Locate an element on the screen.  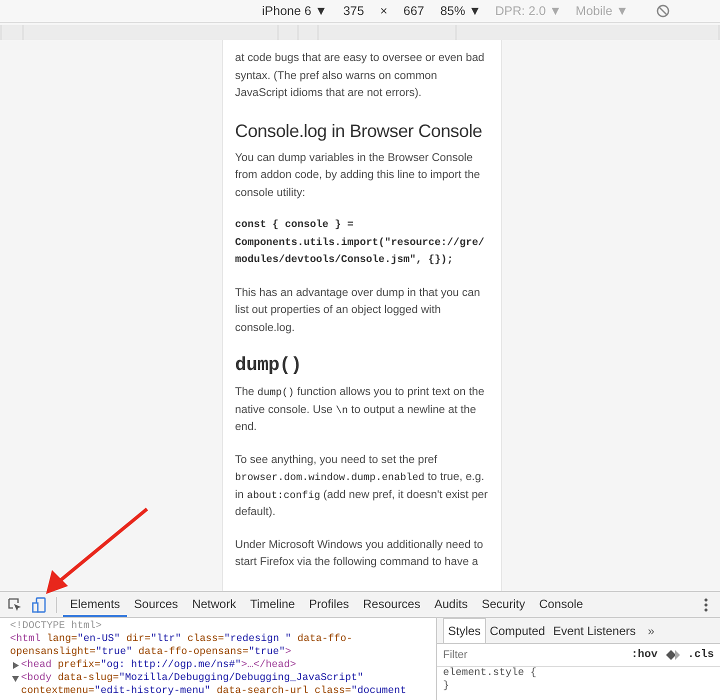
panel-tab: Security is located at coordinates (503, 604).